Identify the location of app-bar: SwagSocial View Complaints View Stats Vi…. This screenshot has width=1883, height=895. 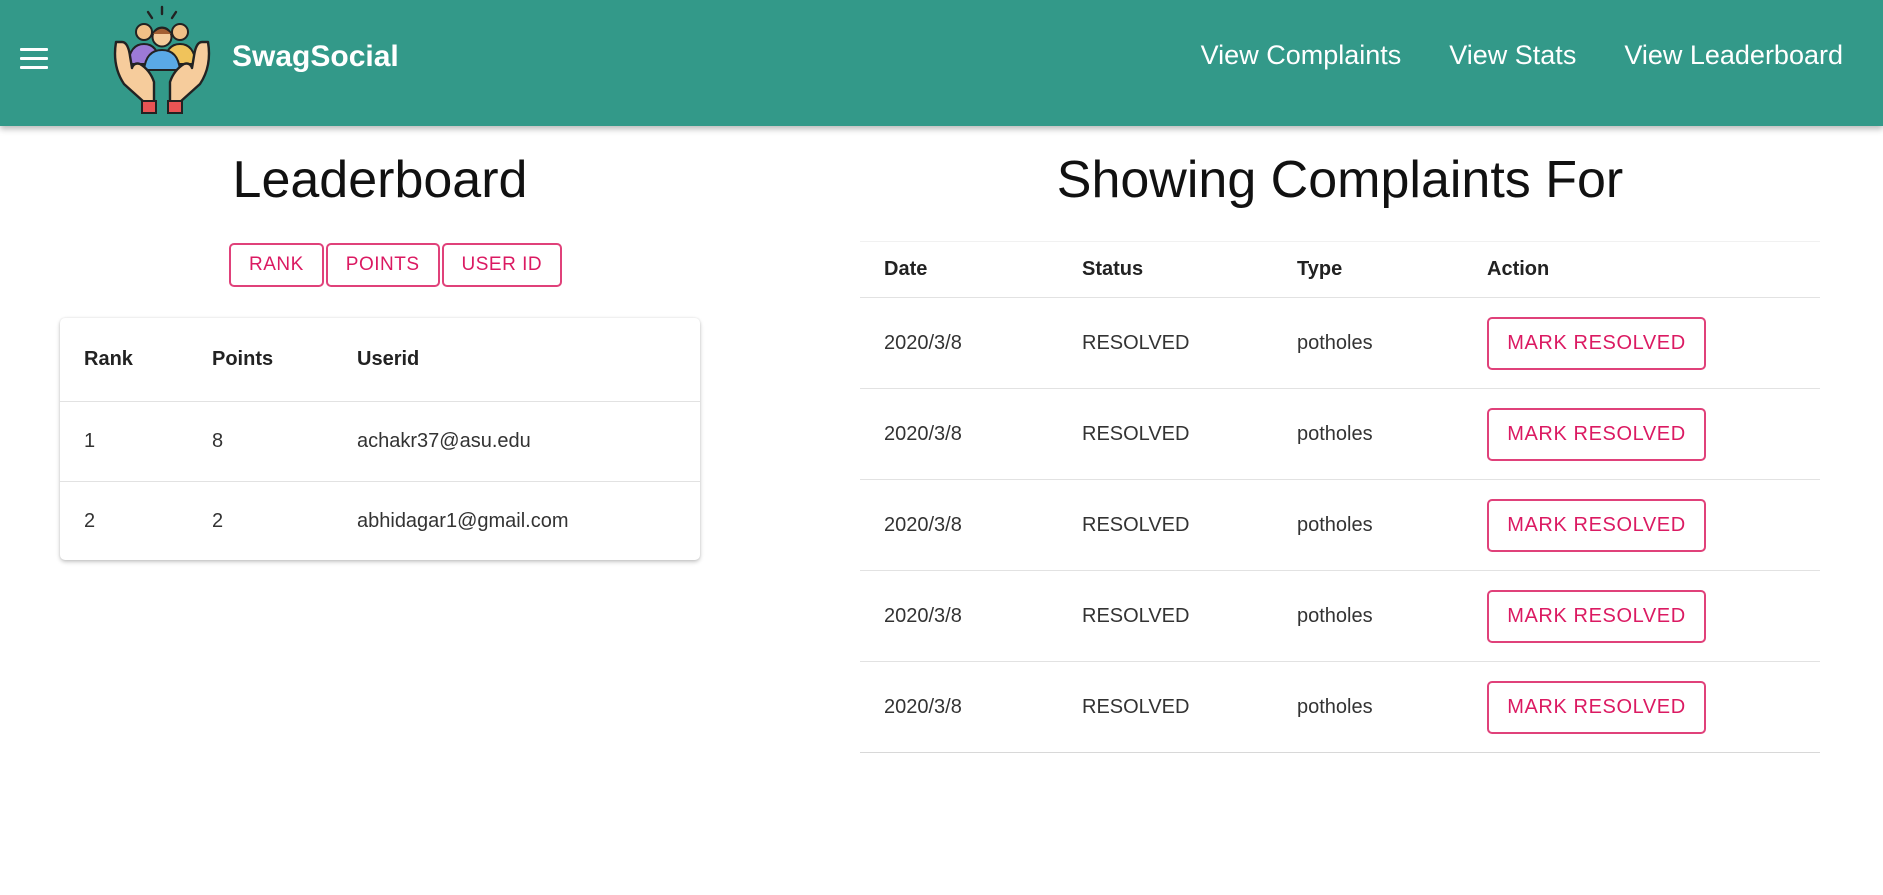
(941, 63).